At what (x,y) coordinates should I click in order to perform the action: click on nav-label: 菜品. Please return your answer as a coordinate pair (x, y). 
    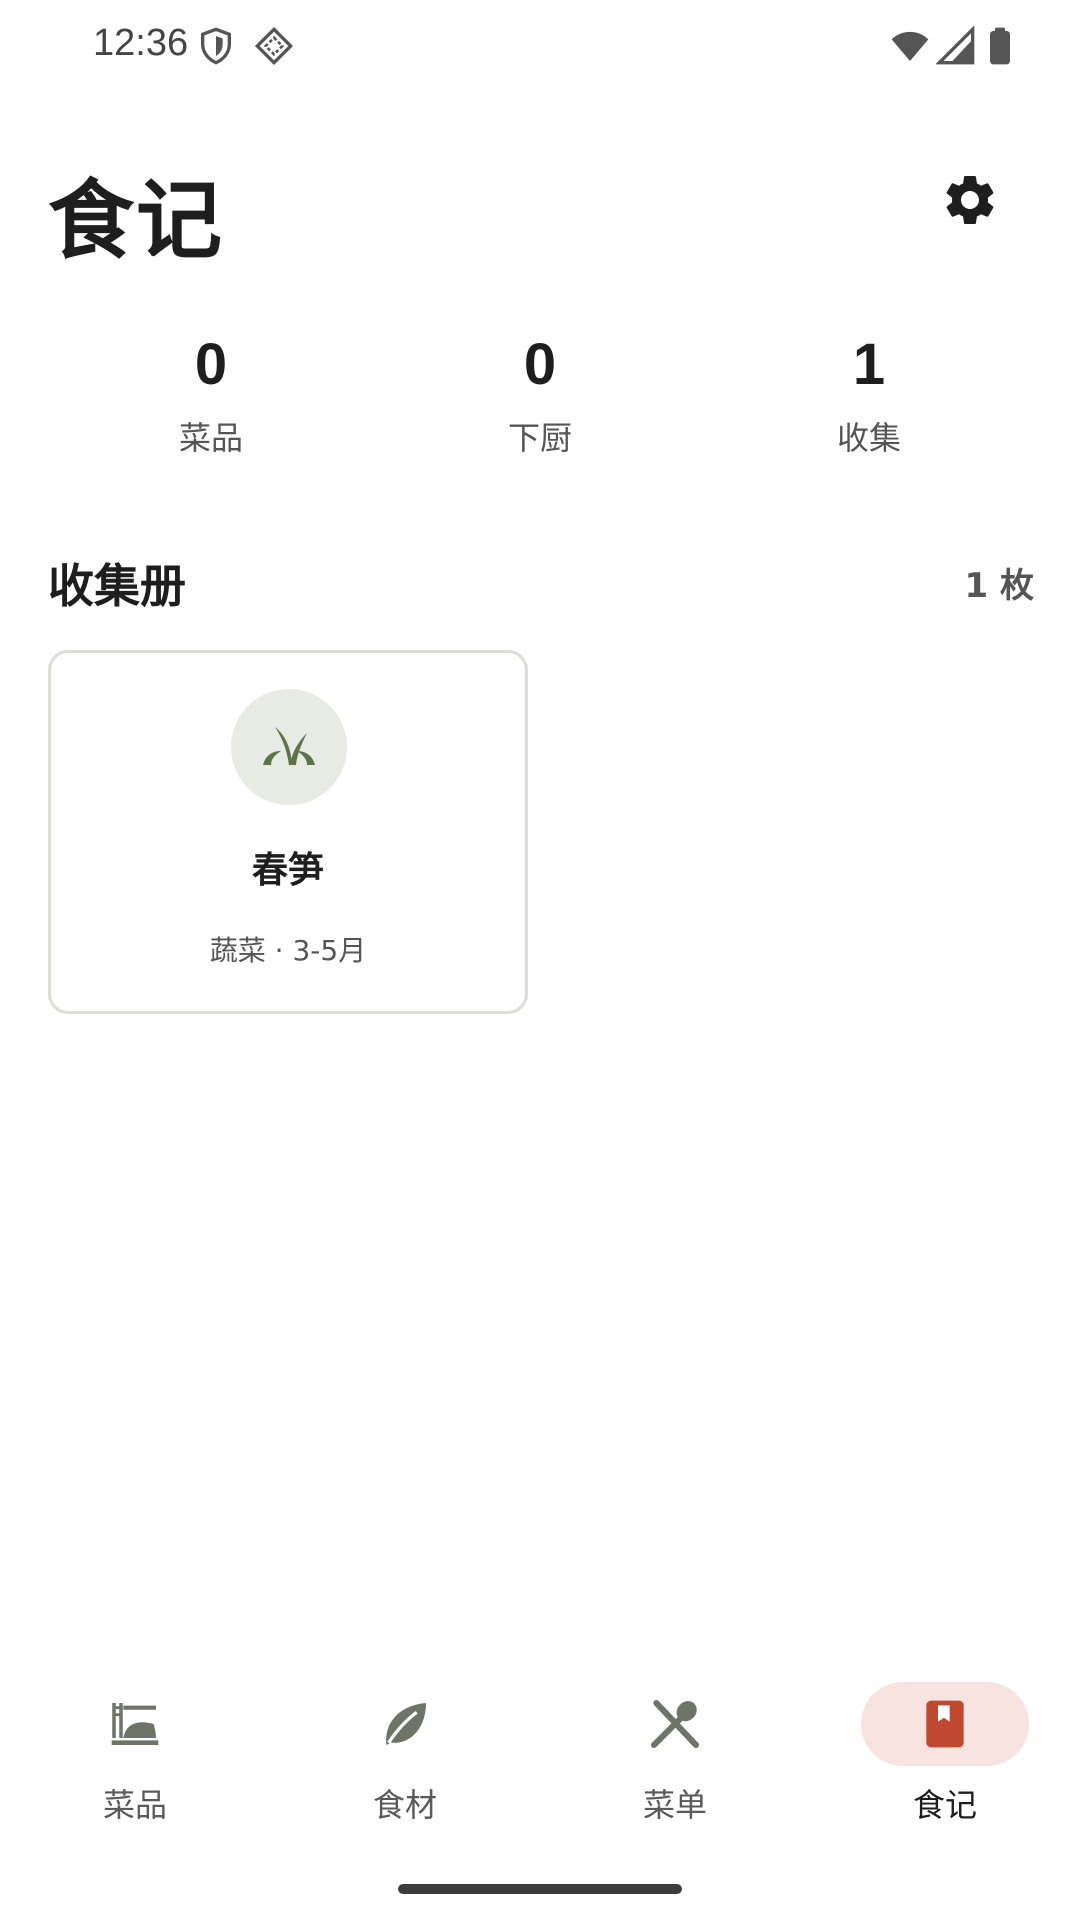
    Looking at the image, I should click on (134, 1805).